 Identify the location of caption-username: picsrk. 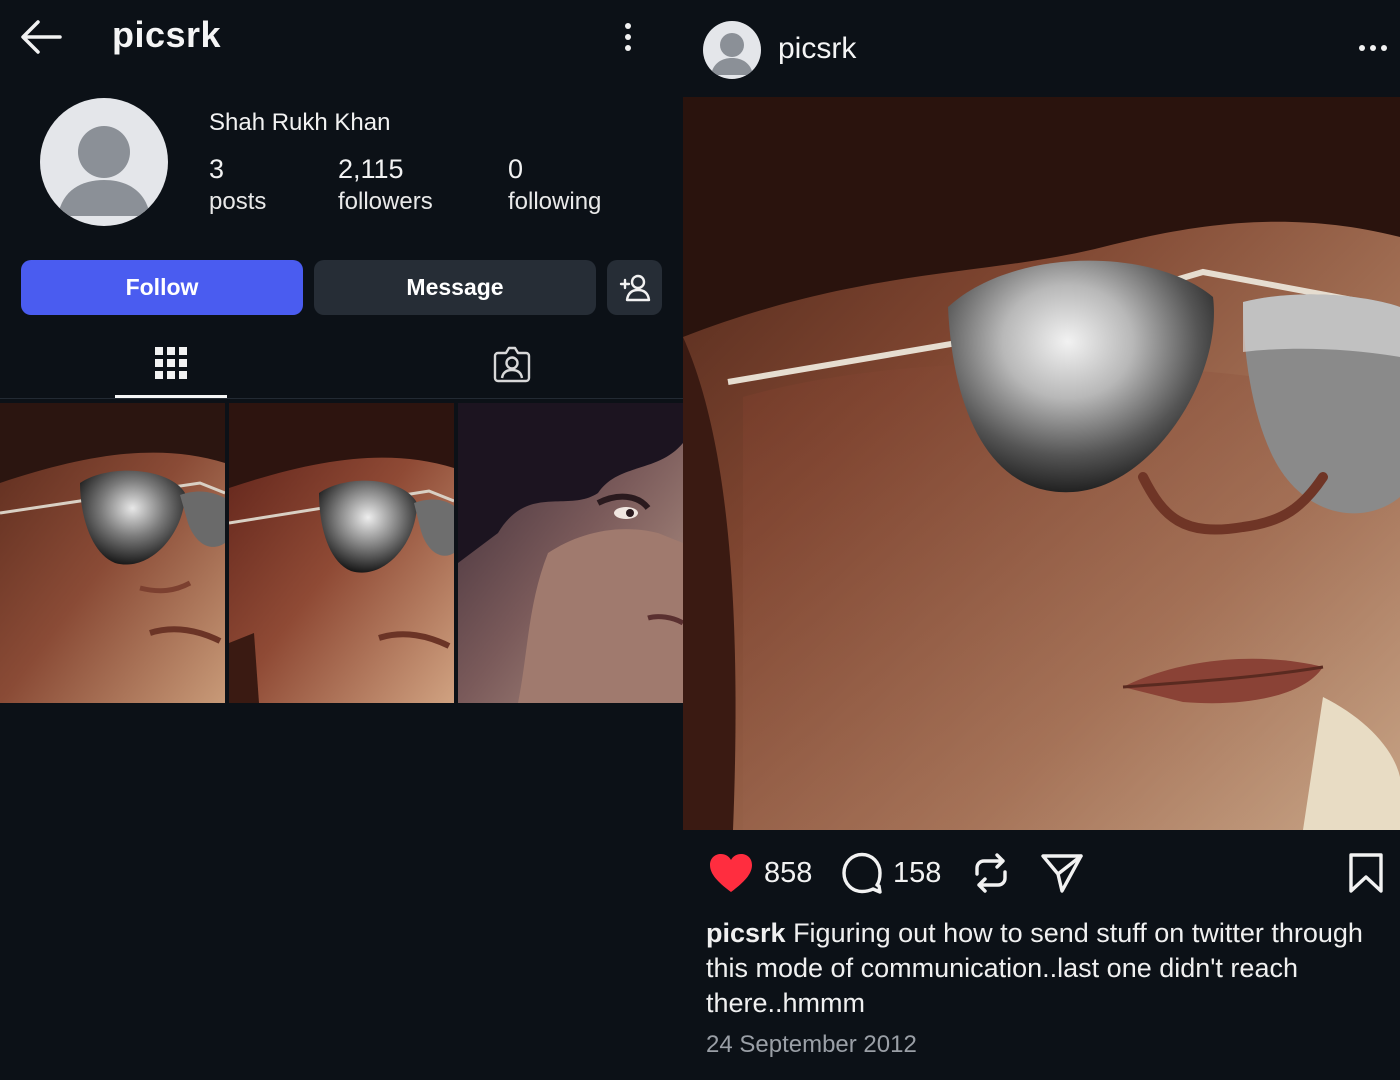
(746, 933).